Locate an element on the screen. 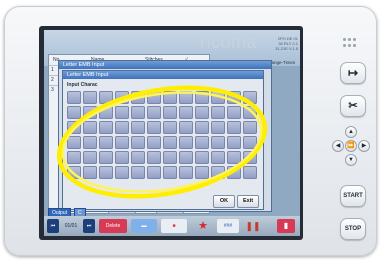  stop-button: STOP is located at coordinates (353, 229).